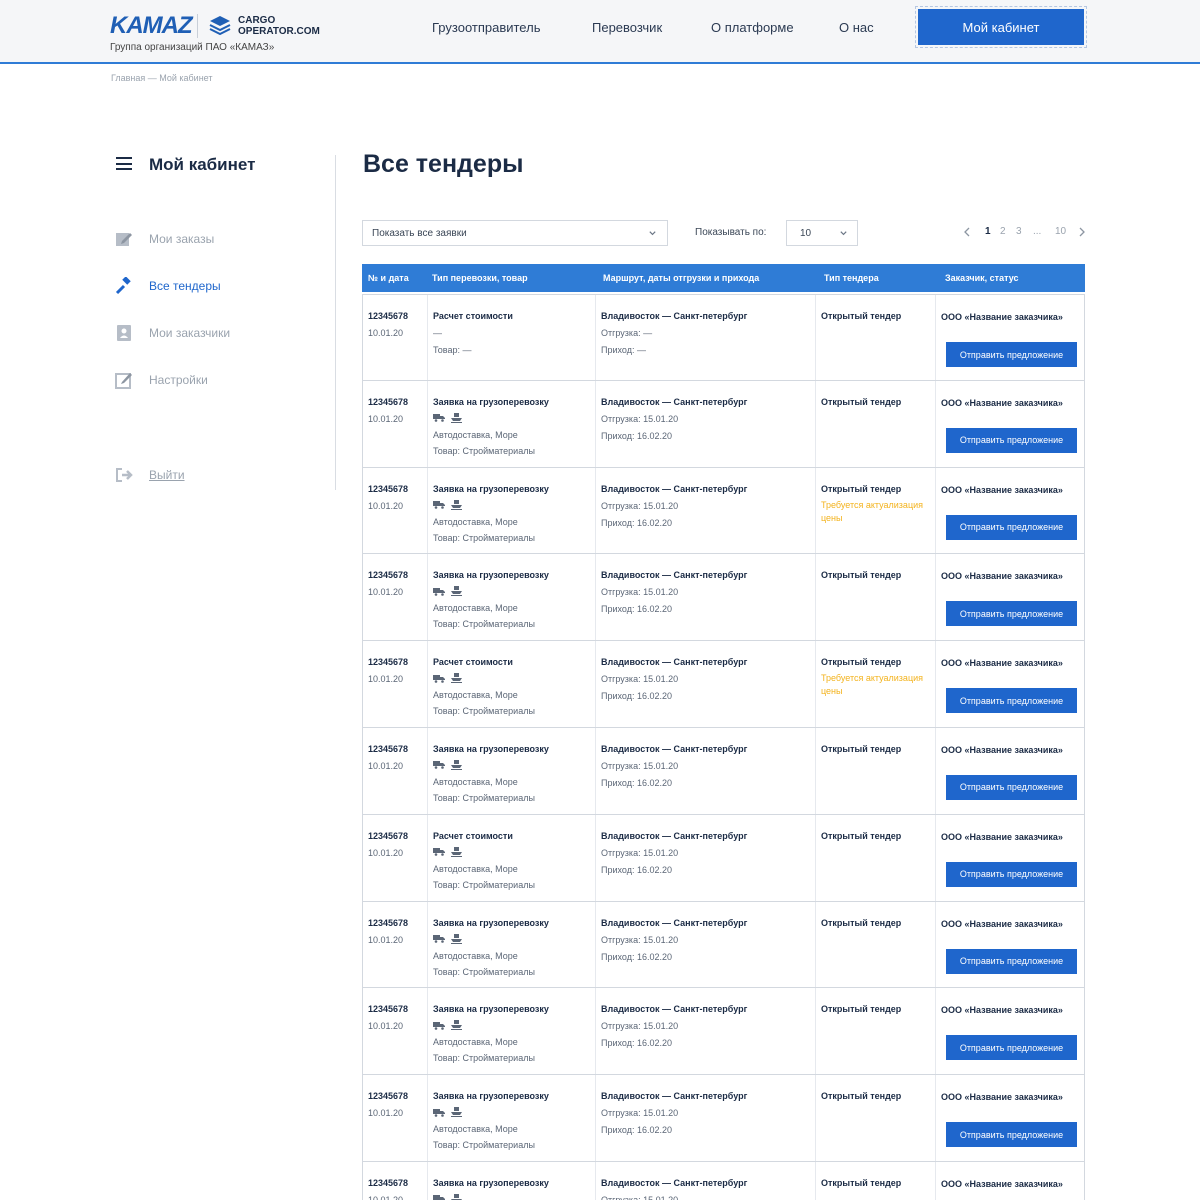 The height and width of the screenshot is (1200, 1200). Describe the element at coordinates (161, 380) in the screenshot. I see `sidebar-item-settings: Настройки` at that location.